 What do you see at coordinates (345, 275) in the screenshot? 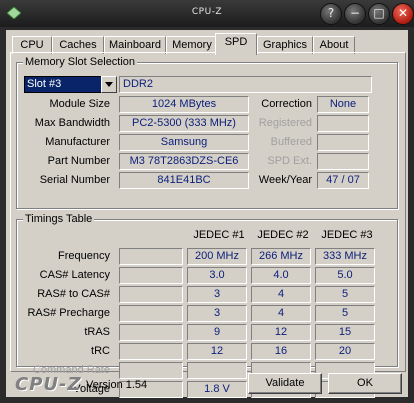
I see `timing-cell-jedec3: 5.0` at bounding box center [345, 275].